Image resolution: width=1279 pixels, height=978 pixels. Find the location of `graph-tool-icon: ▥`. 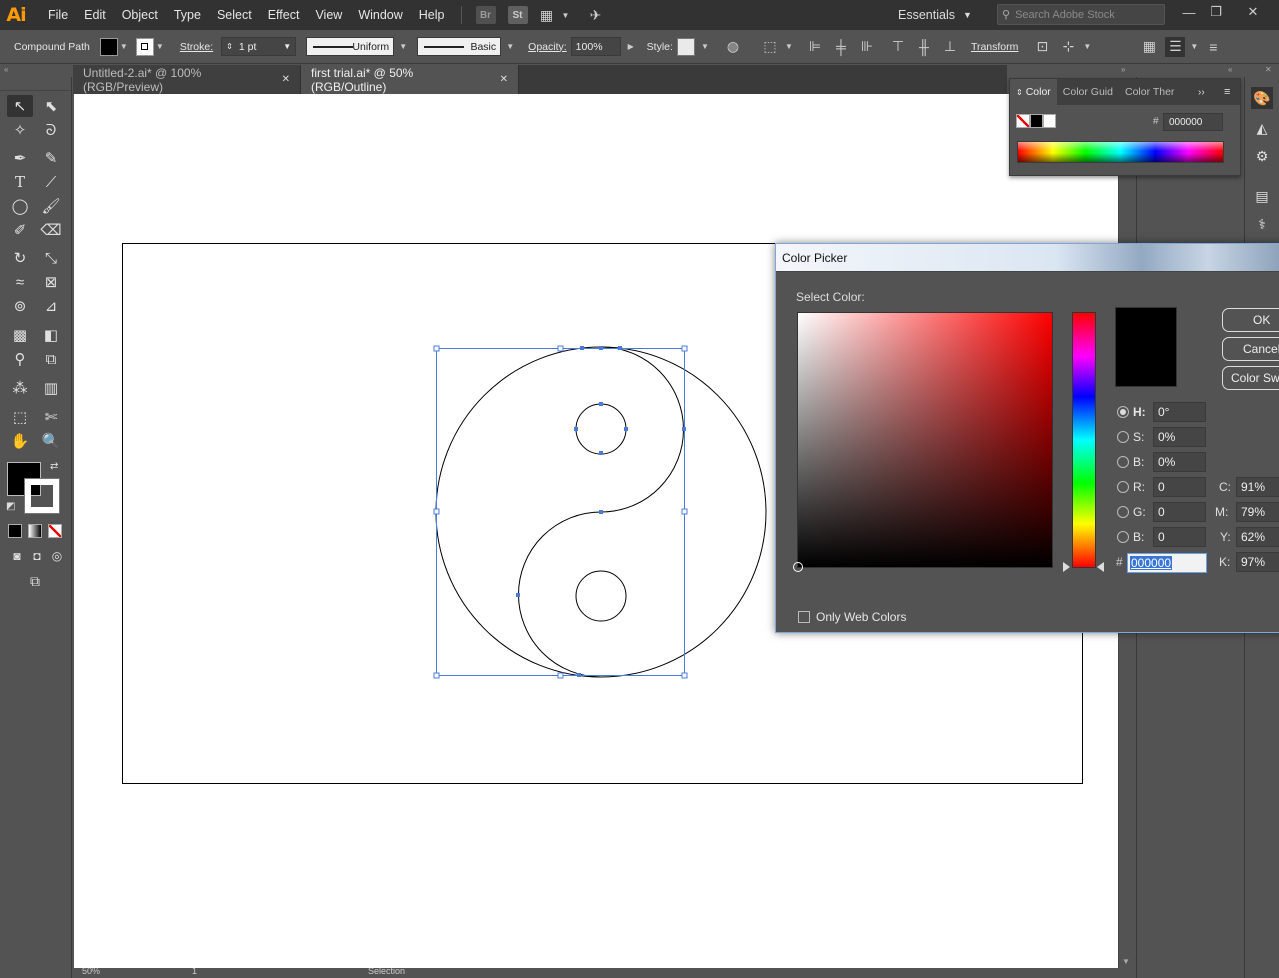

graph-tool-icon: ▥ is located at coordinates (51, 388).